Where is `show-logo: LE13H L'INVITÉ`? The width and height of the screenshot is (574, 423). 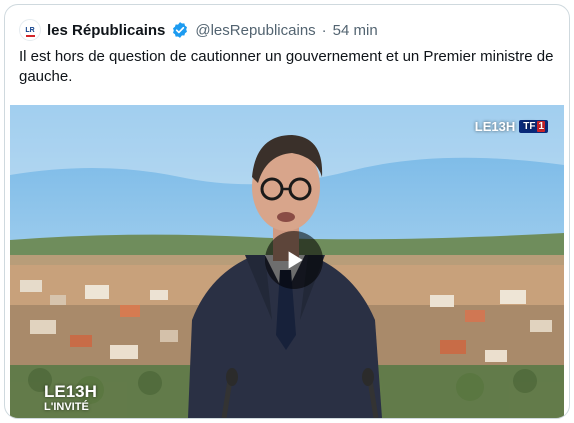 show-logo: LE13H L'INVITÉ is located at coordinates (70, 398).